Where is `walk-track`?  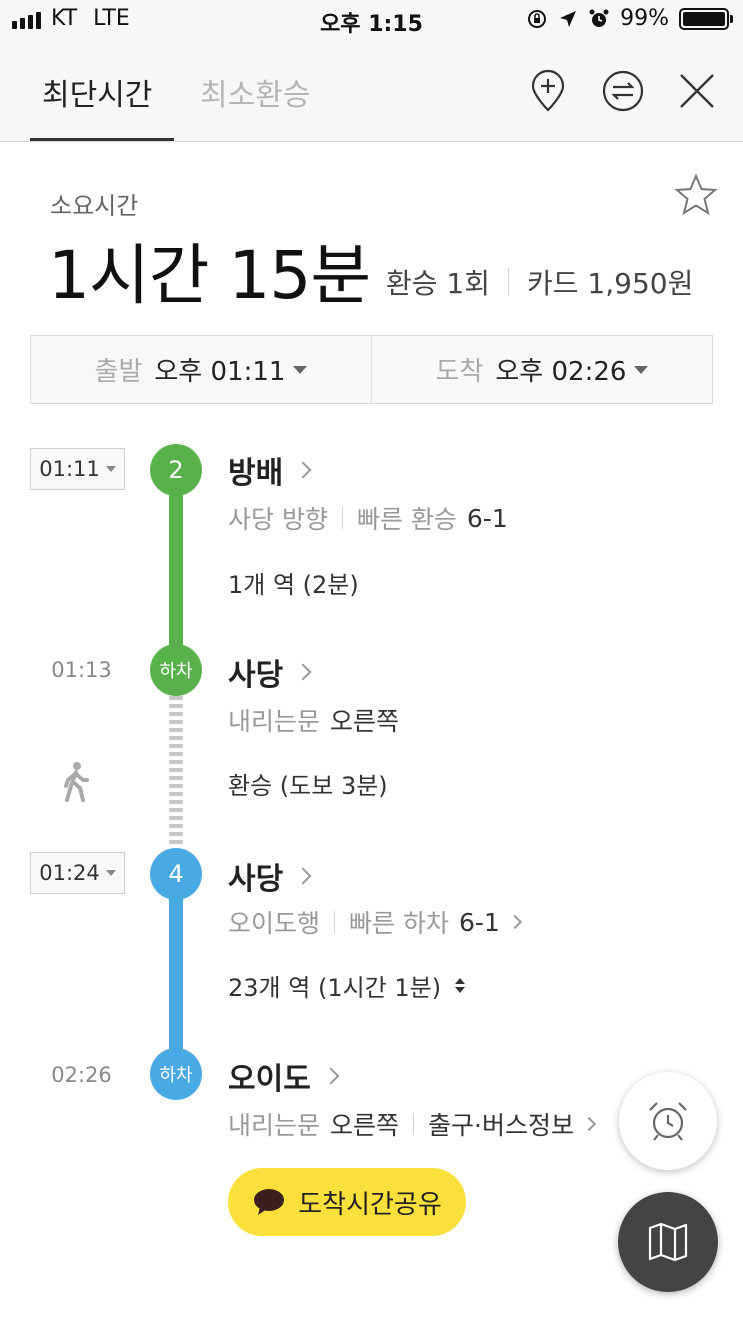
walk-track is located at coordinates (176, 772).